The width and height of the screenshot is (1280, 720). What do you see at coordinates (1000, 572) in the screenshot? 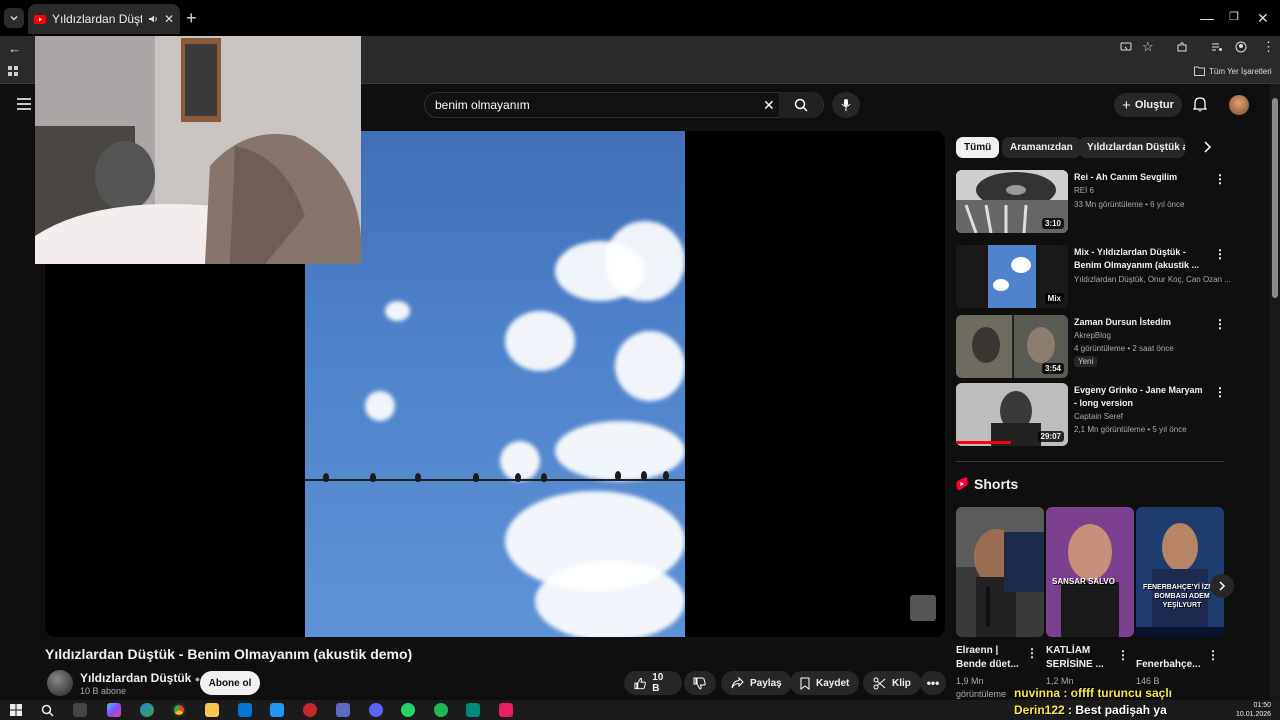
I see `short-thumbnail` at bounding box center [1000, 572].